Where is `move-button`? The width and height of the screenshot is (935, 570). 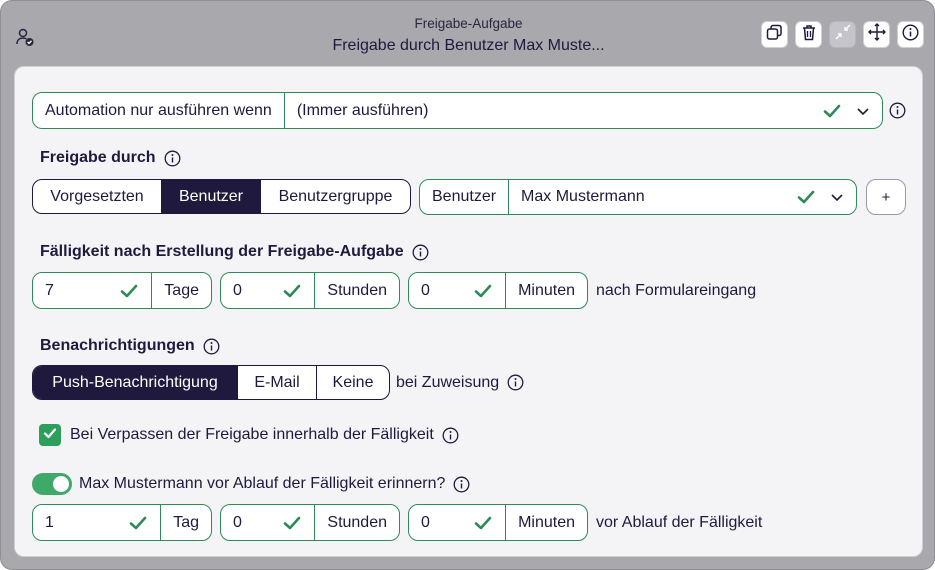 move-button is located at coordinates (876, 34).